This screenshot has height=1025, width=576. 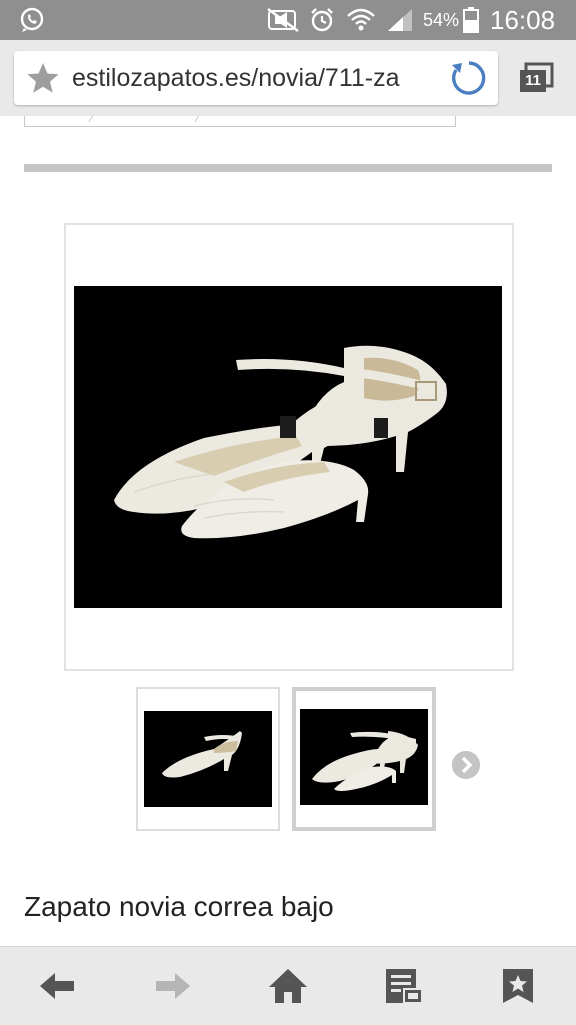 I want to click on reload-icon, so click(x=469, y=80).